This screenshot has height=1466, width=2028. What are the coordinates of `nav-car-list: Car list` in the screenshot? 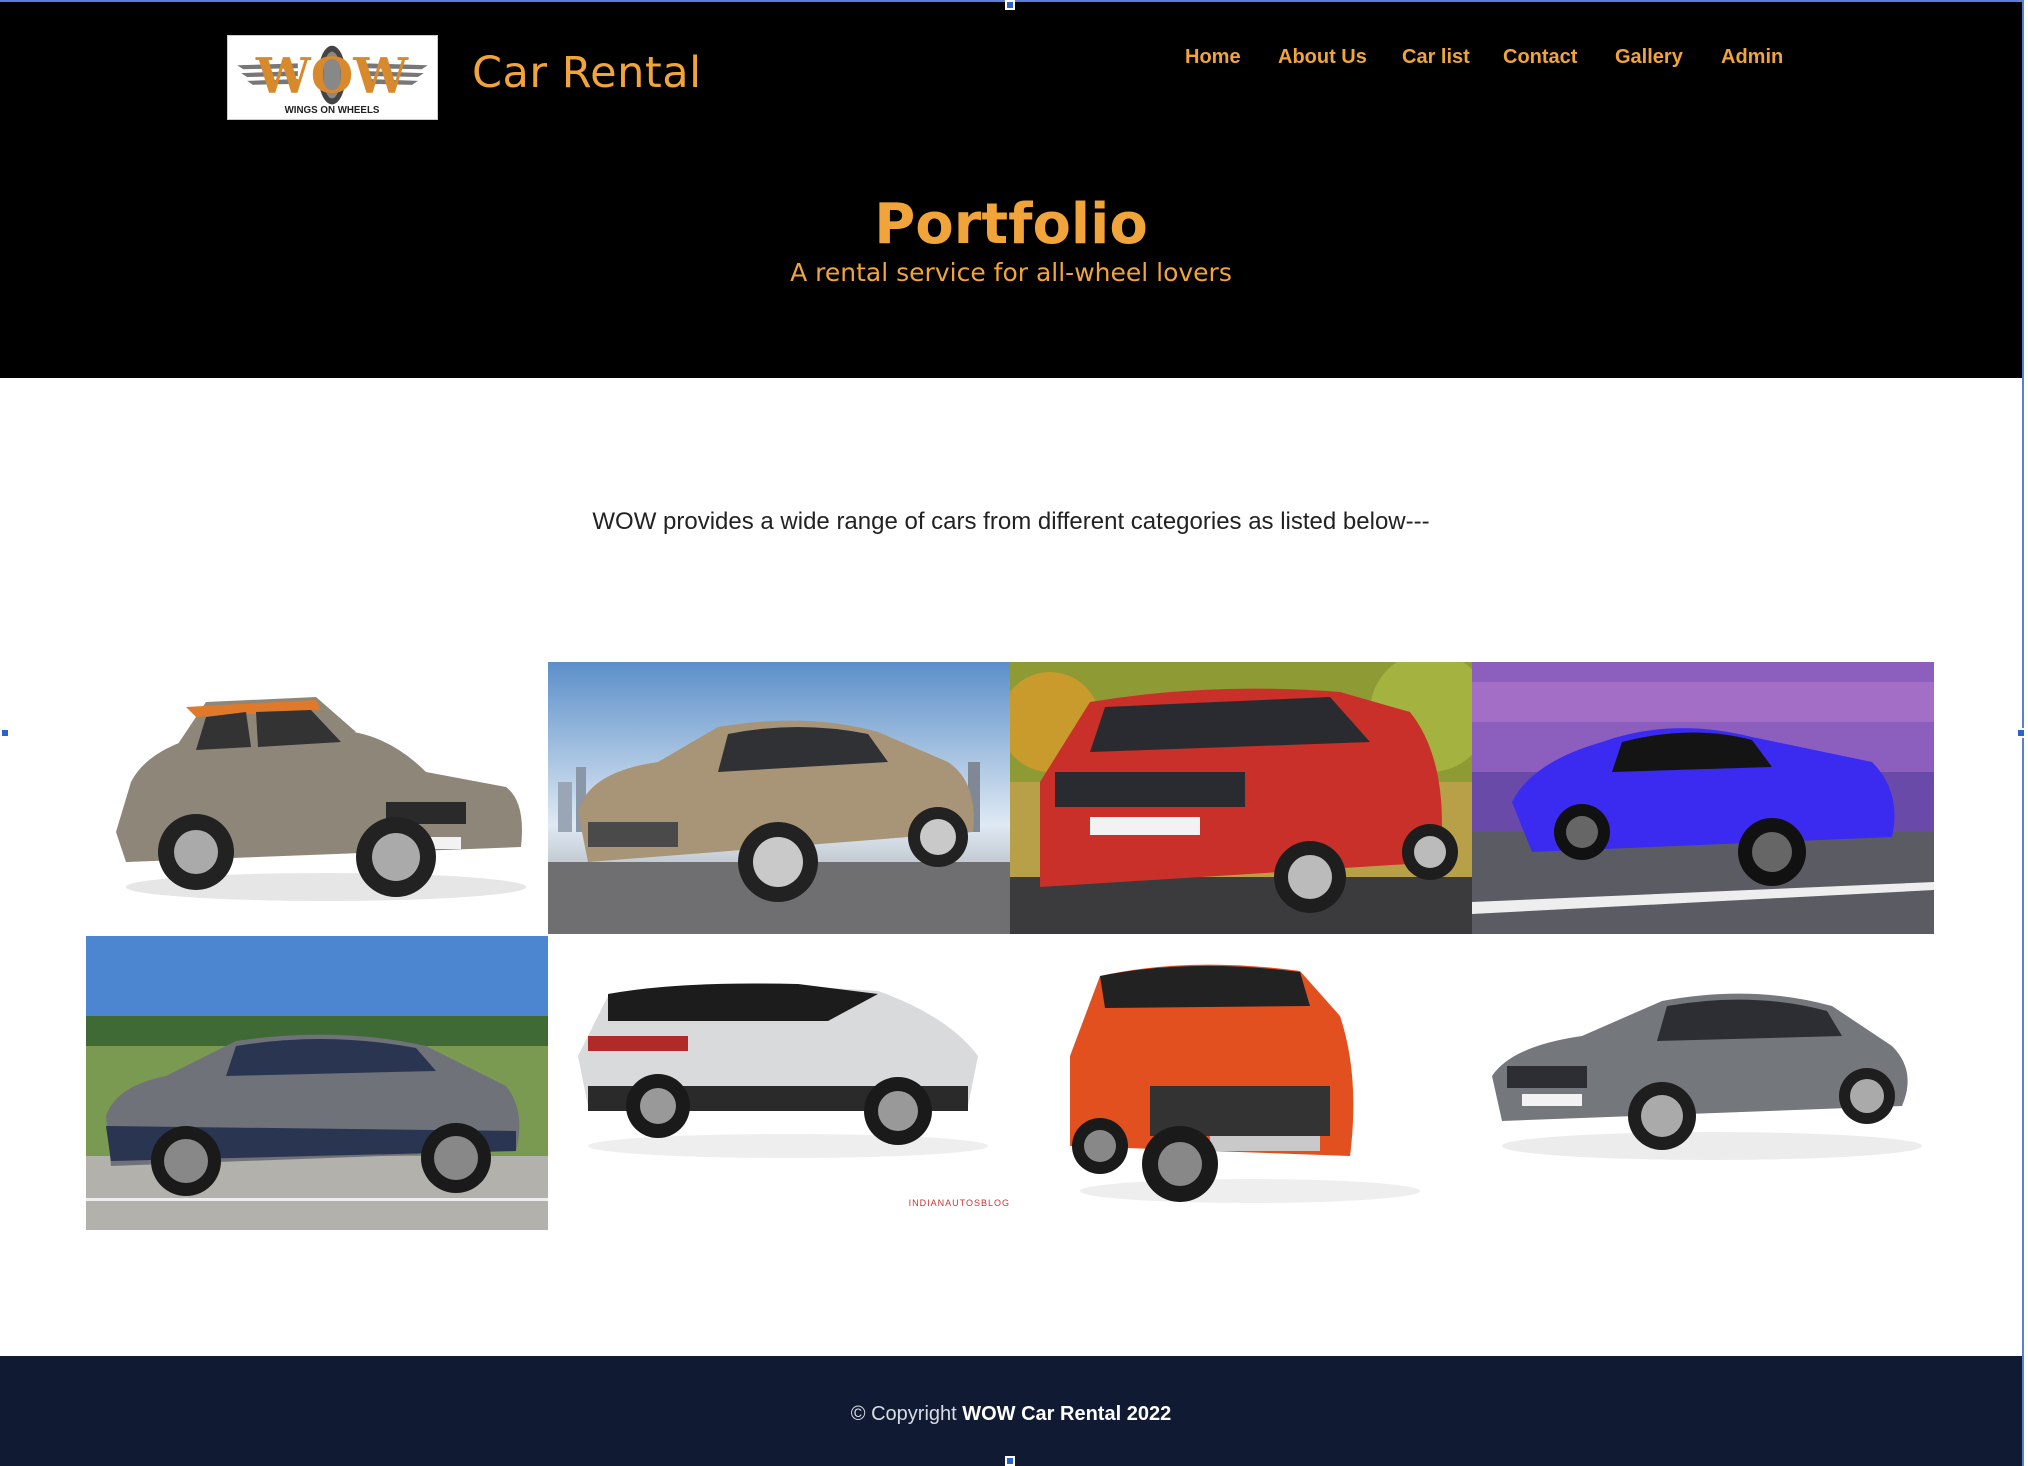 It's located at (1436, 57).